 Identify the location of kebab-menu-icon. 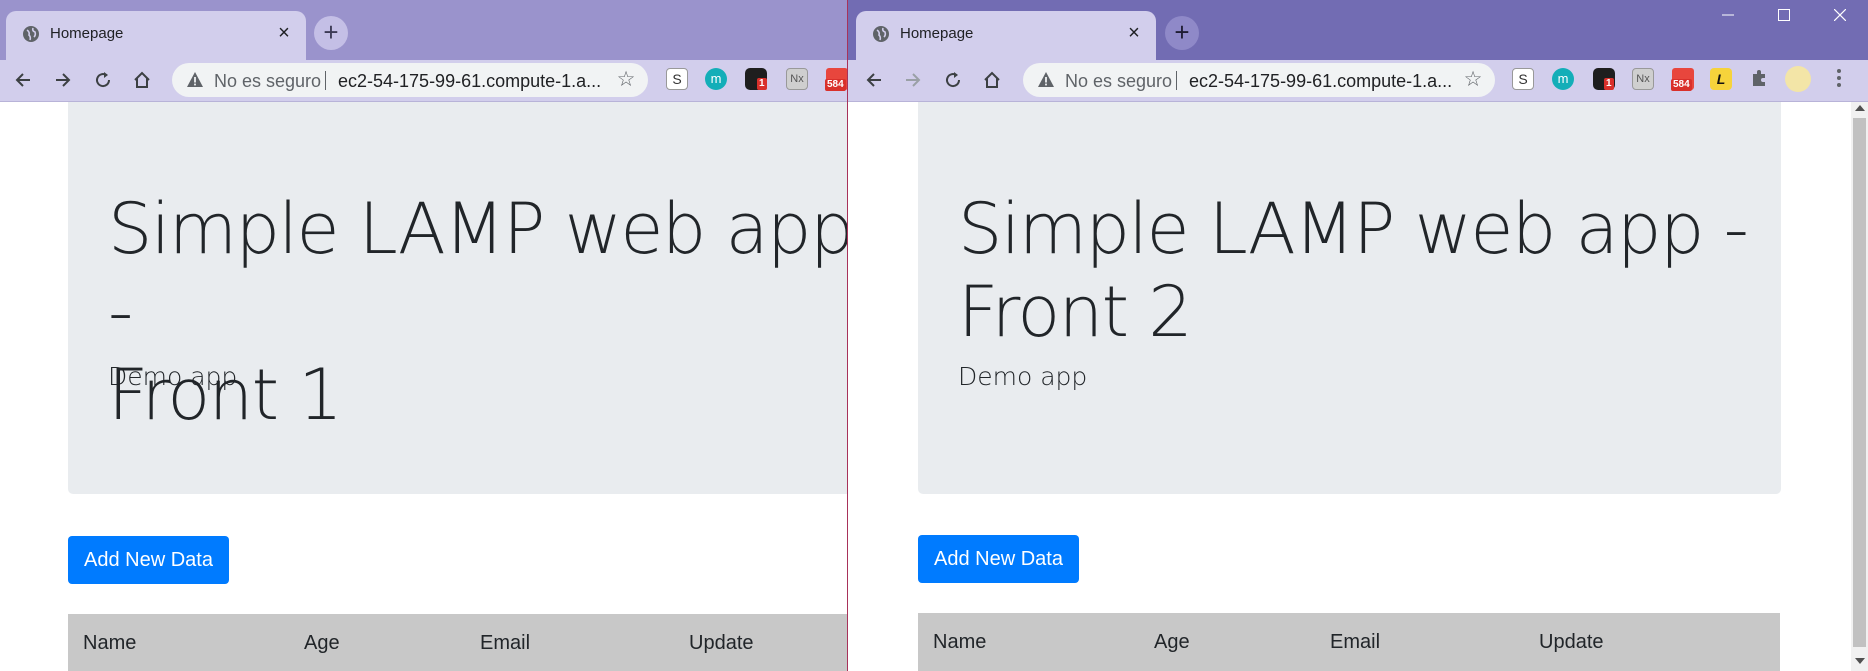
(1839, 79).